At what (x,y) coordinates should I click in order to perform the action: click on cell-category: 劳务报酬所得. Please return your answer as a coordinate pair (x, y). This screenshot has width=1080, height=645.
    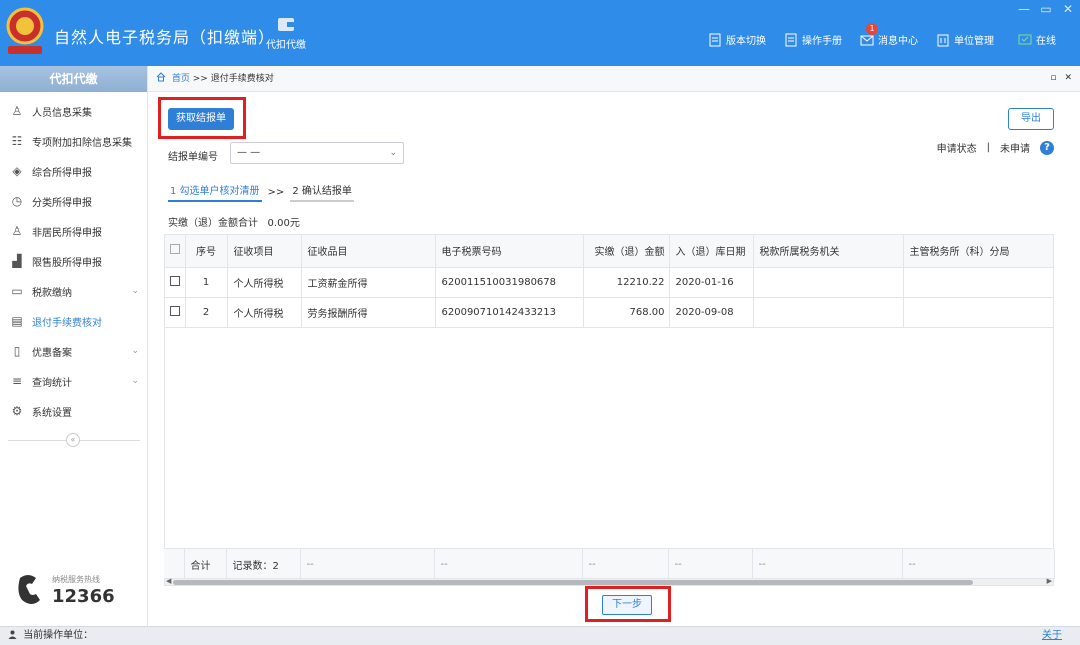
    Looking at the image, I should click on (368, 312).